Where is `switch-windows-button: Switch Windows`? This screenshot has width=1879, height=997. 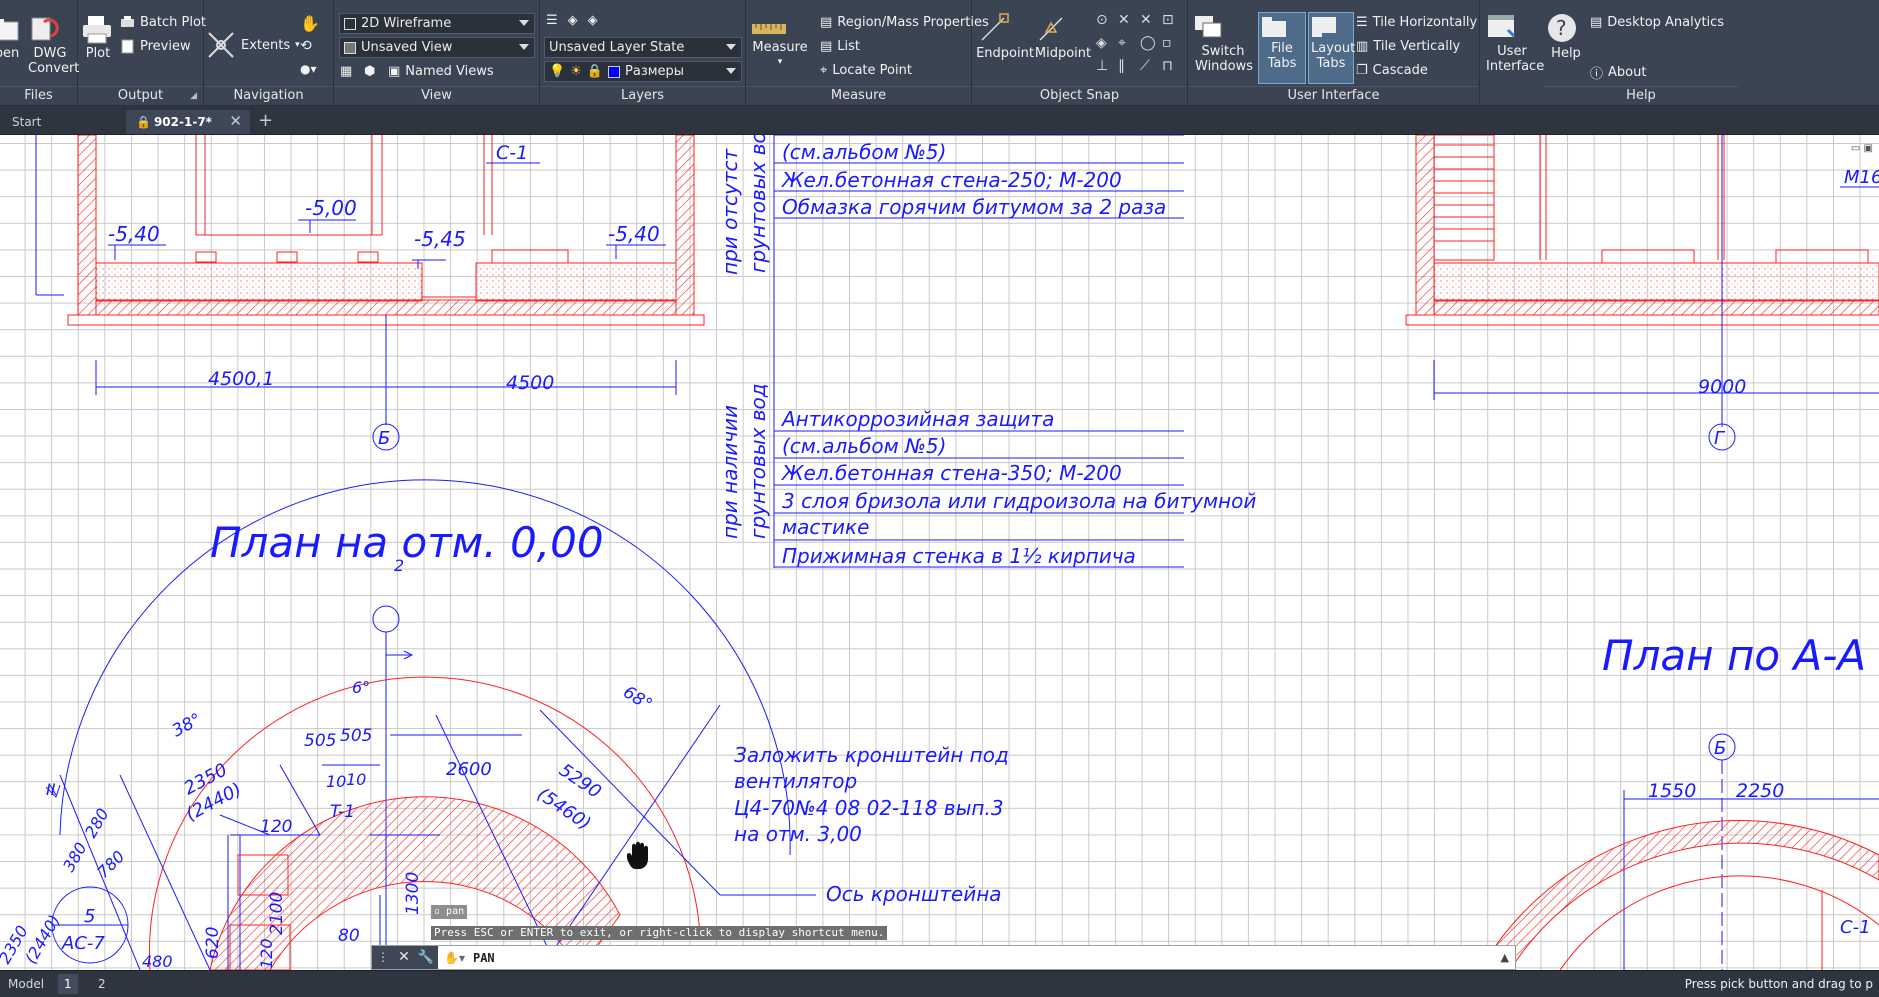
switch-windows-button: Switch Windows is located at coordinates (1223, 43).